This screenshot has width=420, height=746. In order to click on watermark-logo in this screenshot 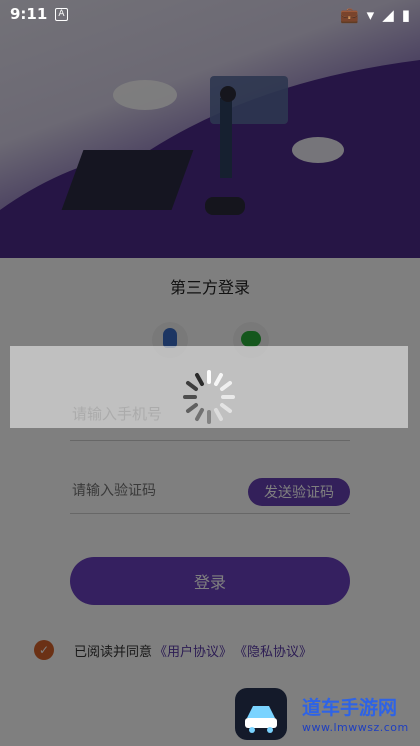, I will do `click(261, 714)`.